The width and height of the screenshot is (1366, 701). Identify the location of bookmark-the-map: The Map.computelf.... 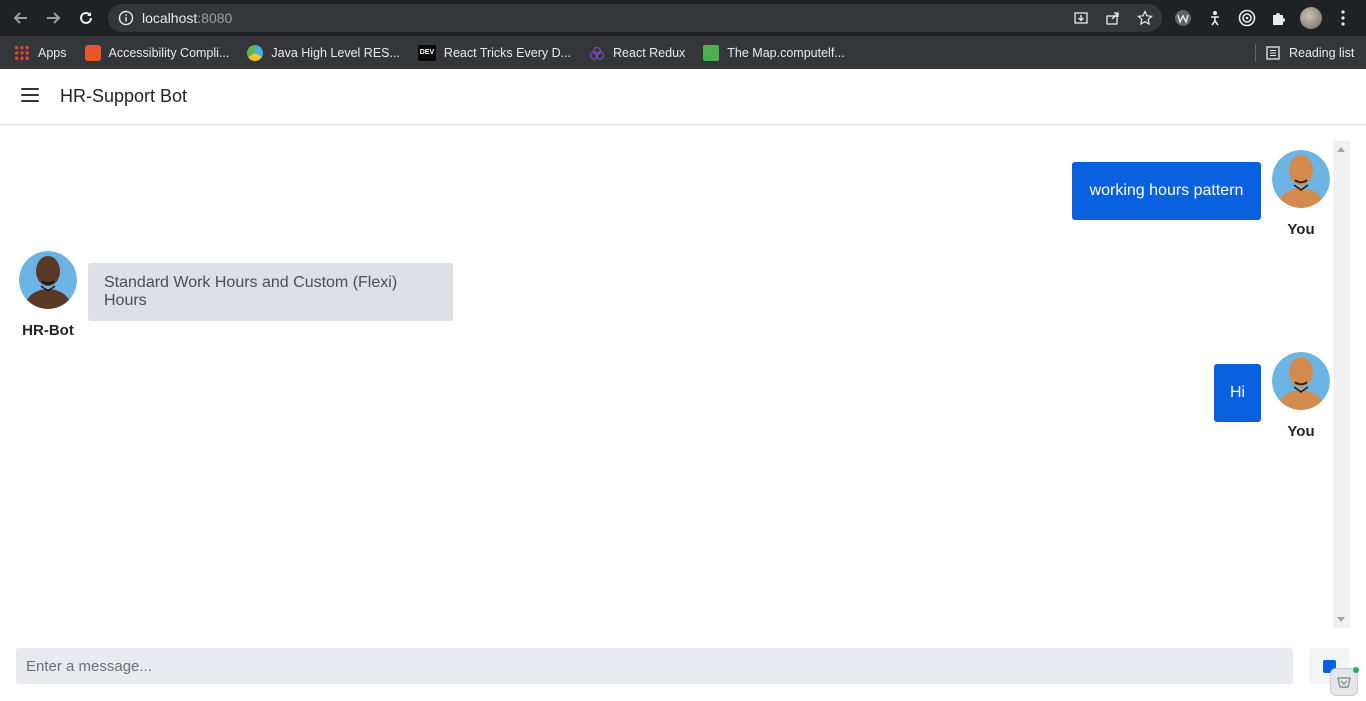
(773, 53).